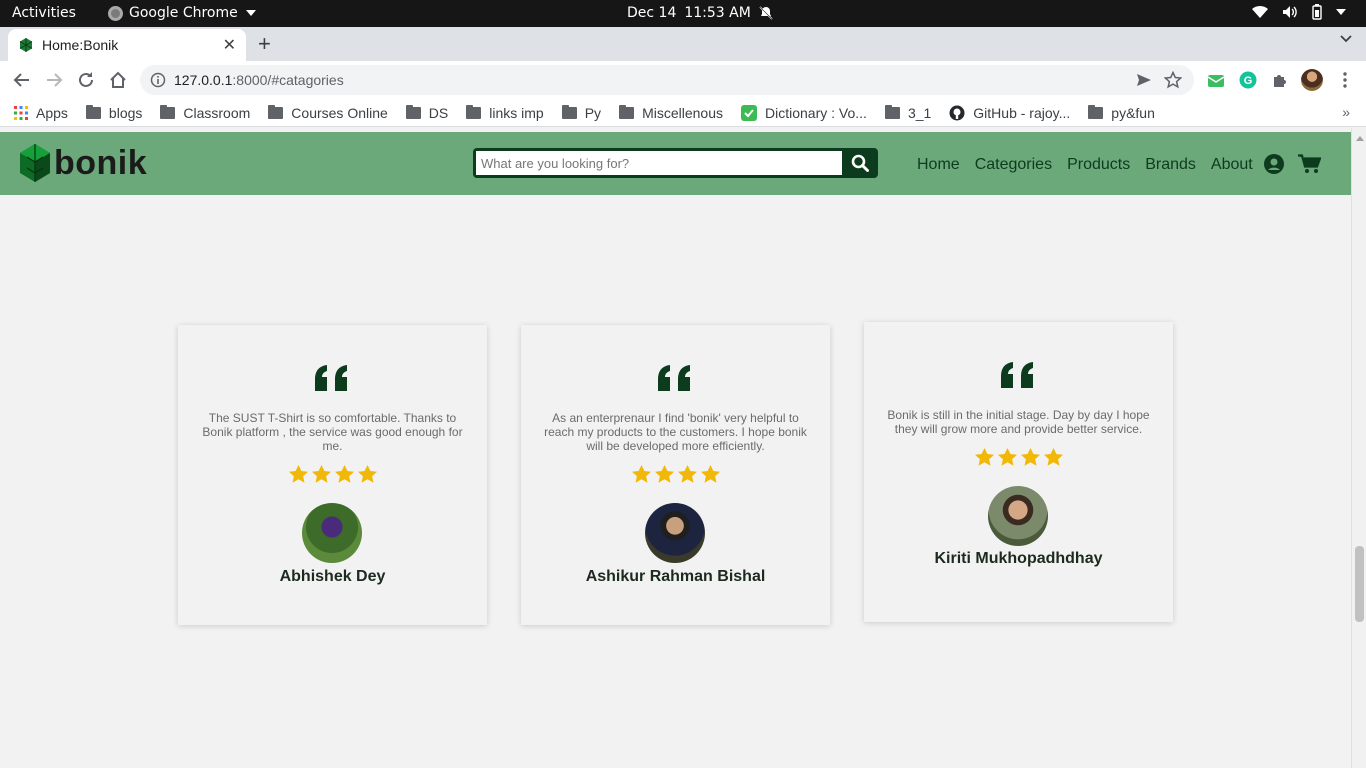  I want to click on site-logo: bonik, so click(82, 163).